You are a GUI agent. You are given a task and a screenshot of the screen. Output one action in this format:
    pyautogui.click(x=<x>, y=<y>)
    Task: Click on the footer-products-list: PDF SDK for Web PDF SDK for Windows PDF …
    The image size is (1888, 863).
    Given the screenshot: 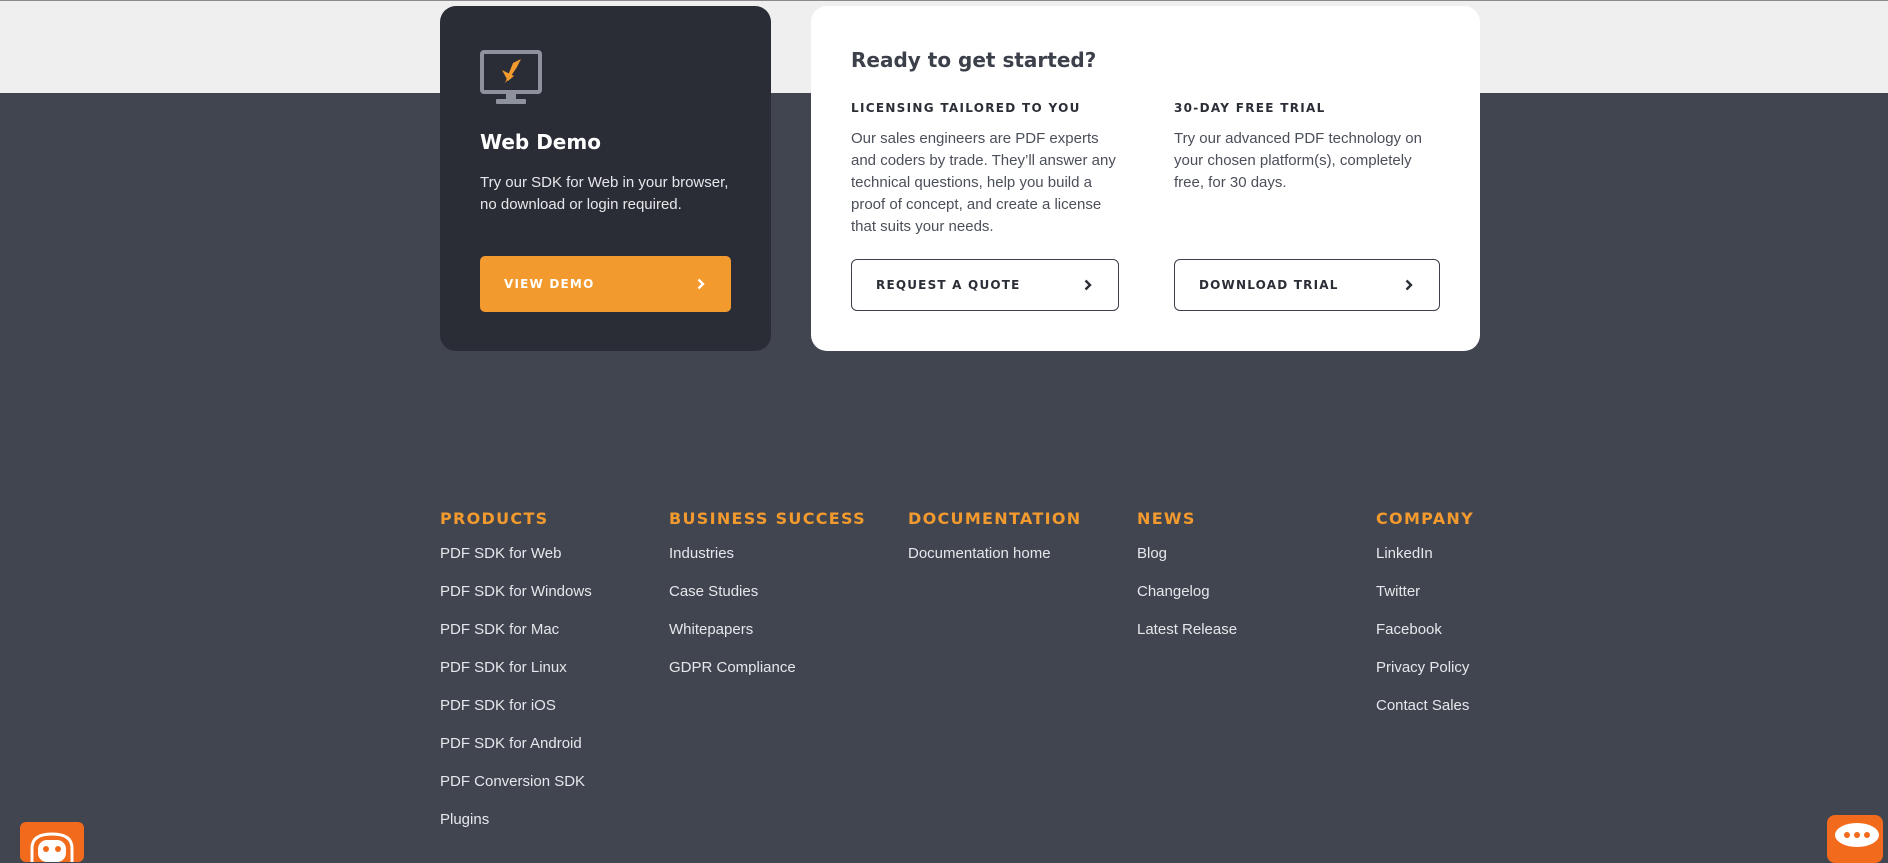 What is the action you would take?
    pyautogui.click(x=516, y=696)
    